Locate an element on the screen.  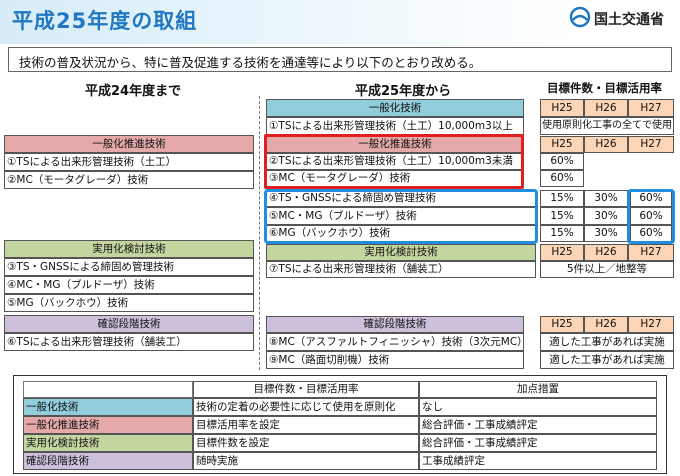
right-practical-header: 実用化検討技術 is located at coordinates (401, 252).